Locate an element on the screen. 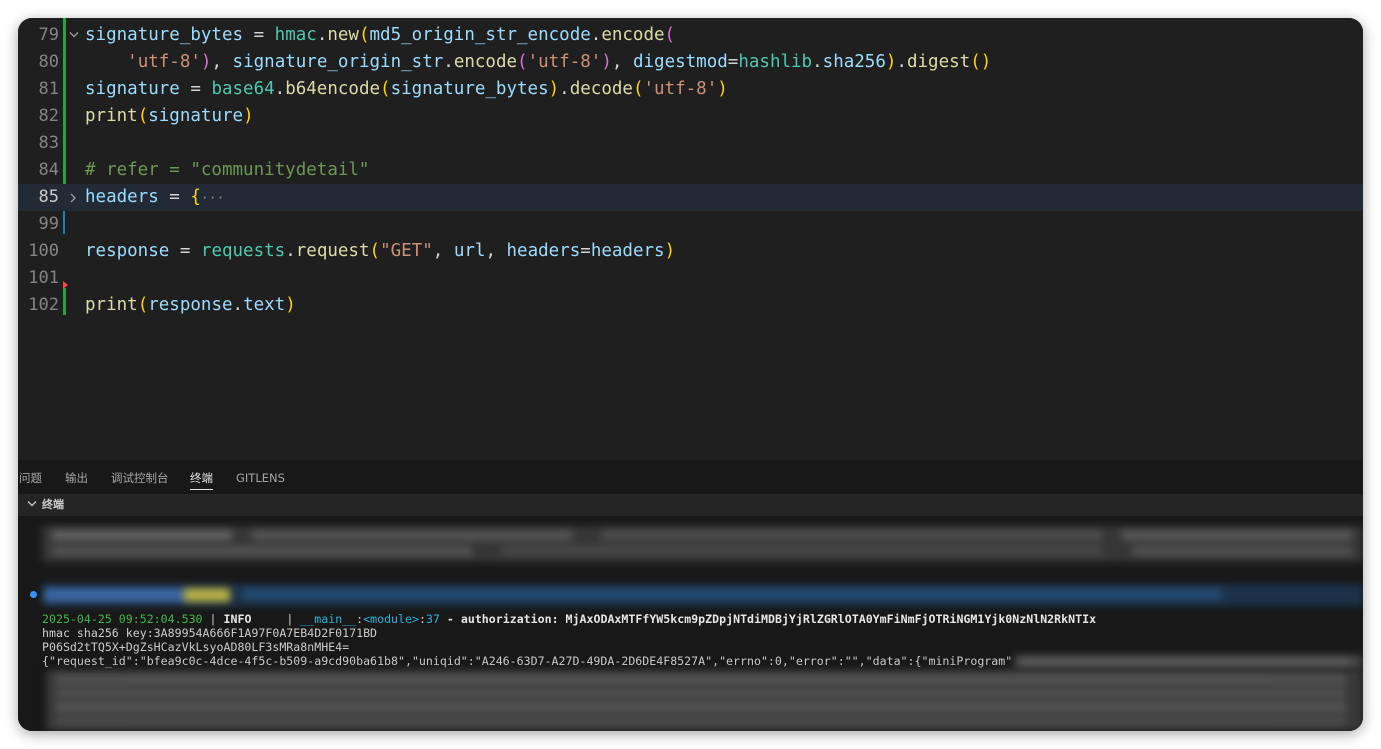 The image size is (1381, 749). code-text: headers = {··· is located at coordinates (155, 197).